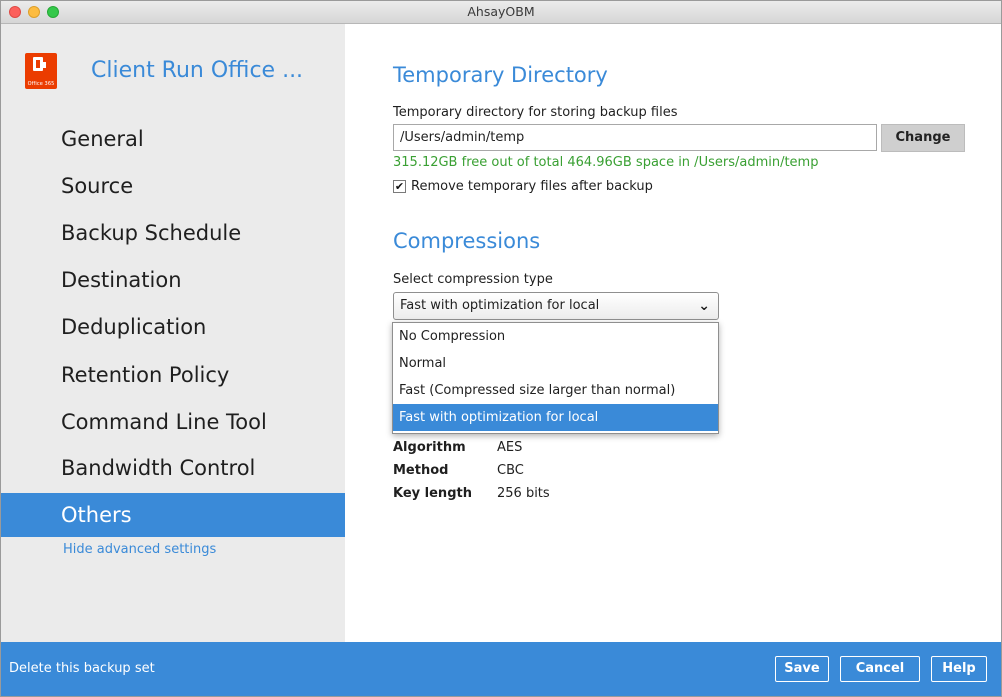 The height and width of the screenshot is (697, 1002). I want to click on sidebar-item-general: General, so click(173, 139).